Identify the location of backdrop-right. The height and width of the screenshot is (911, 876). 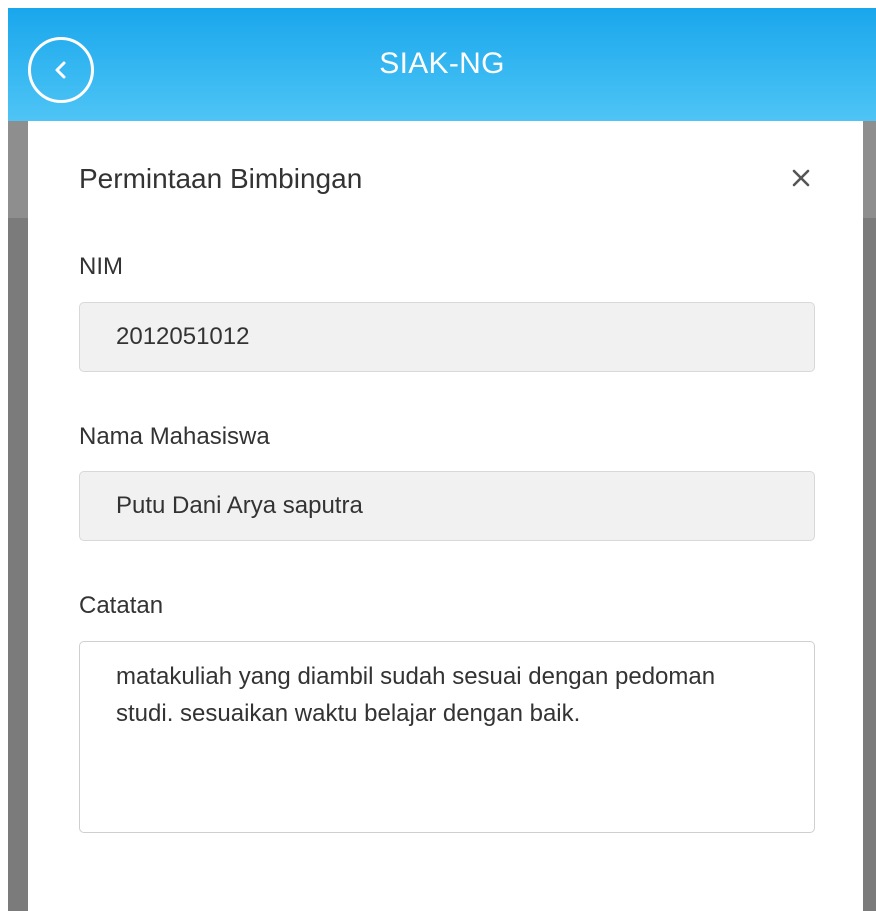
(869, 516).